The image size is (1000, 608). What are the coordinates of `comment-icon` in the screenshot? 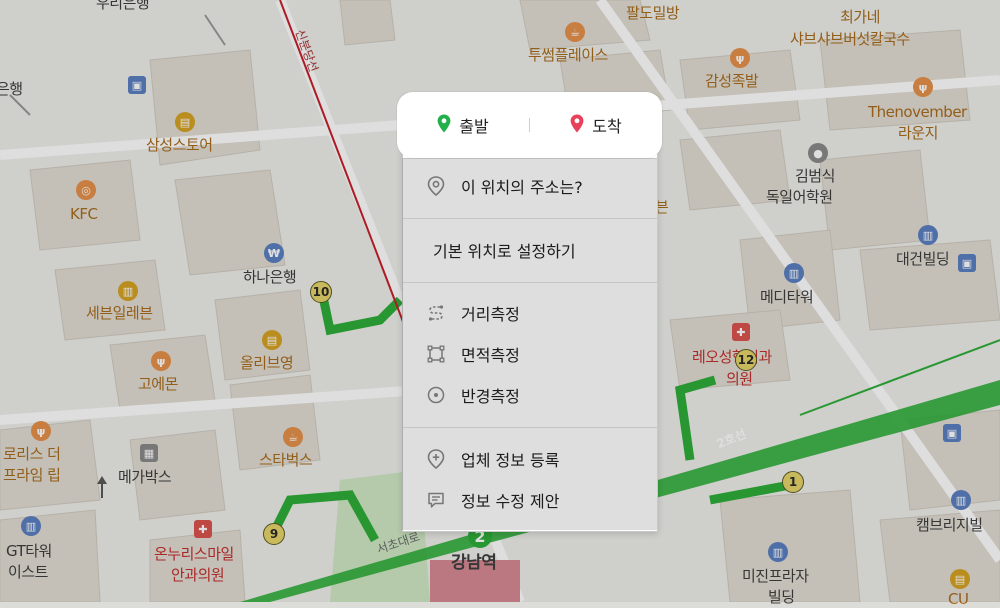 It's located at (436, 500).